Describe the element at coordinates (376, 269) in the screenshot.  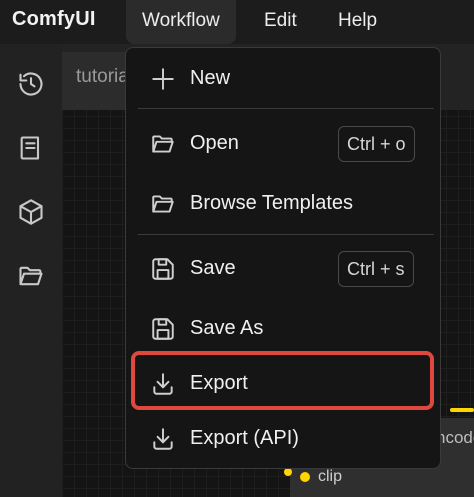
I see `shortcut-badge: Ctrl + s` at that location.